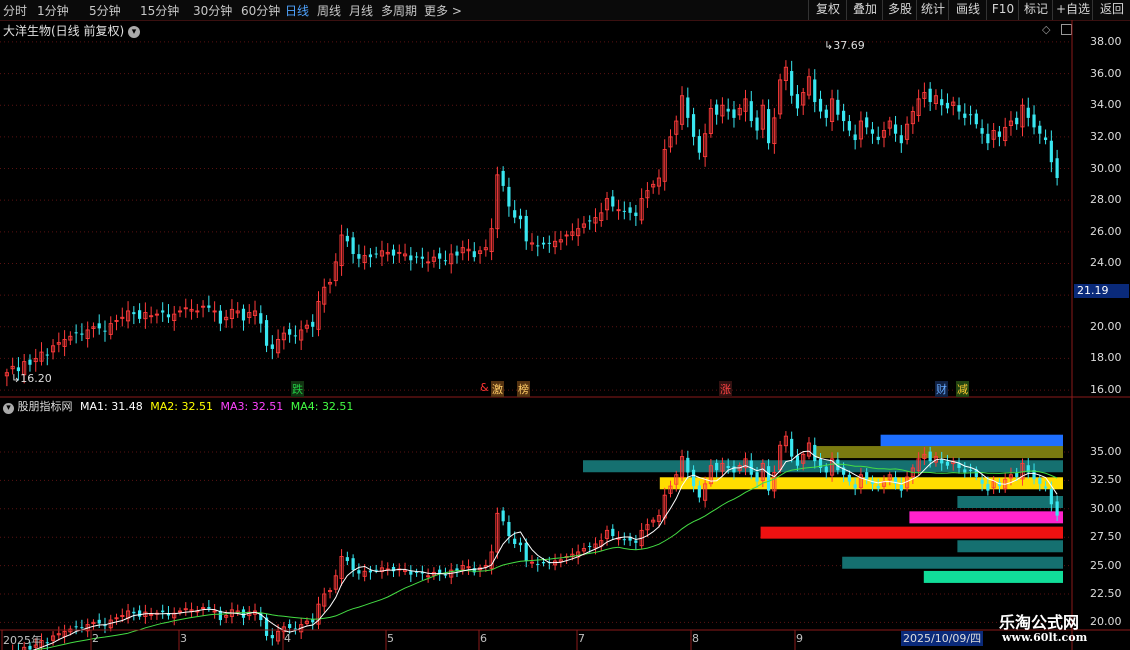 The width and height of the screenshot is (1130, 650). Describe the element at coordinates (297, 10) in the screenshot. I see `period-daily: 日线` at that location.